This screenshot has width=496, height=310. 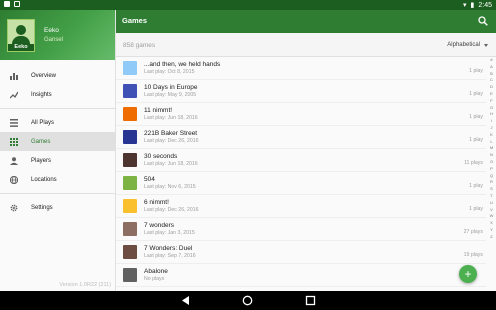 I want to click on game-row: 11 nimmt! Last play: Jun 18, 2016 1 play, so click(x=301, y=114).